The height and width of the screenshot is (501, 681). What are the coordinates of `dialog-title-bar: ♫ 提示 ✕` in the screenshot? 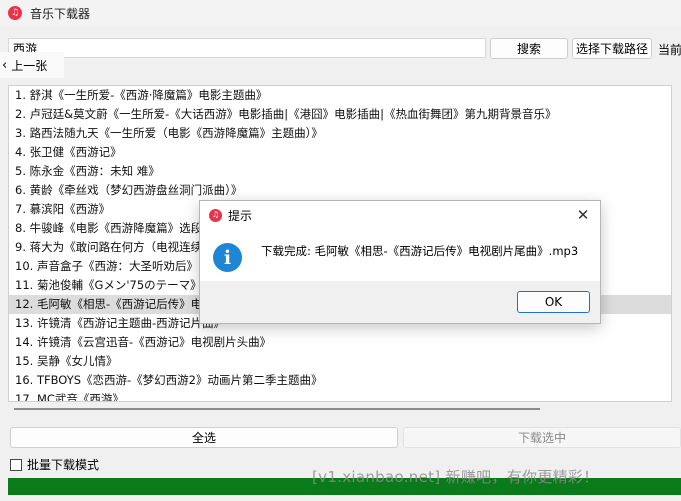 It's located at (400, 215).